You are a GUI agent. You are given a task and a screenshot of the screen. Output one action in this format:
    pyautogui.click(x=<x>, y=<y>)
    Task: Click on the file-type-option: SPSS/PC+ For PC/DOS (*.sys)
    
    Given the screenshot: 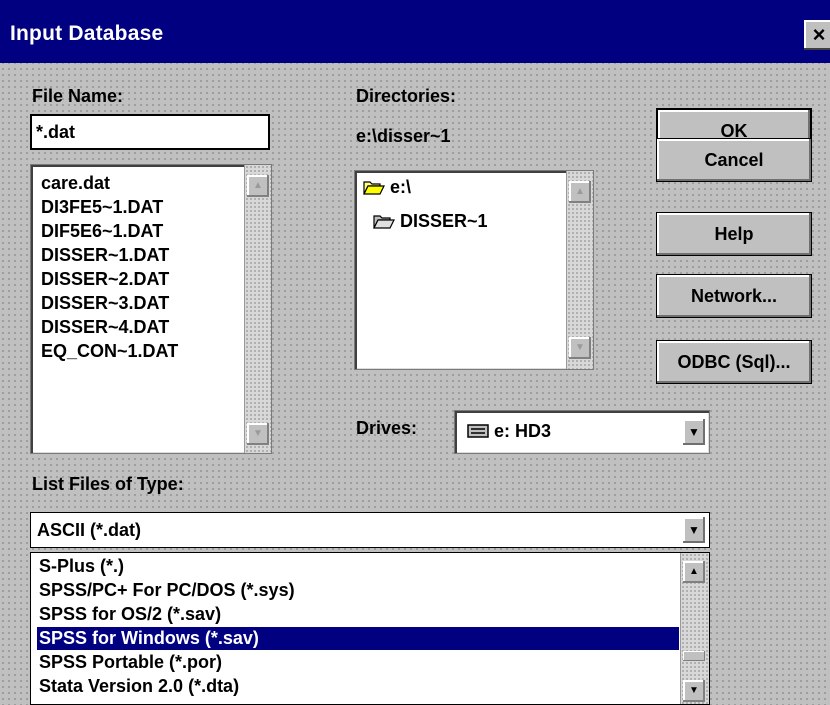 What is the action you would take?
    pyautogui.click(x=358, y=590)
    